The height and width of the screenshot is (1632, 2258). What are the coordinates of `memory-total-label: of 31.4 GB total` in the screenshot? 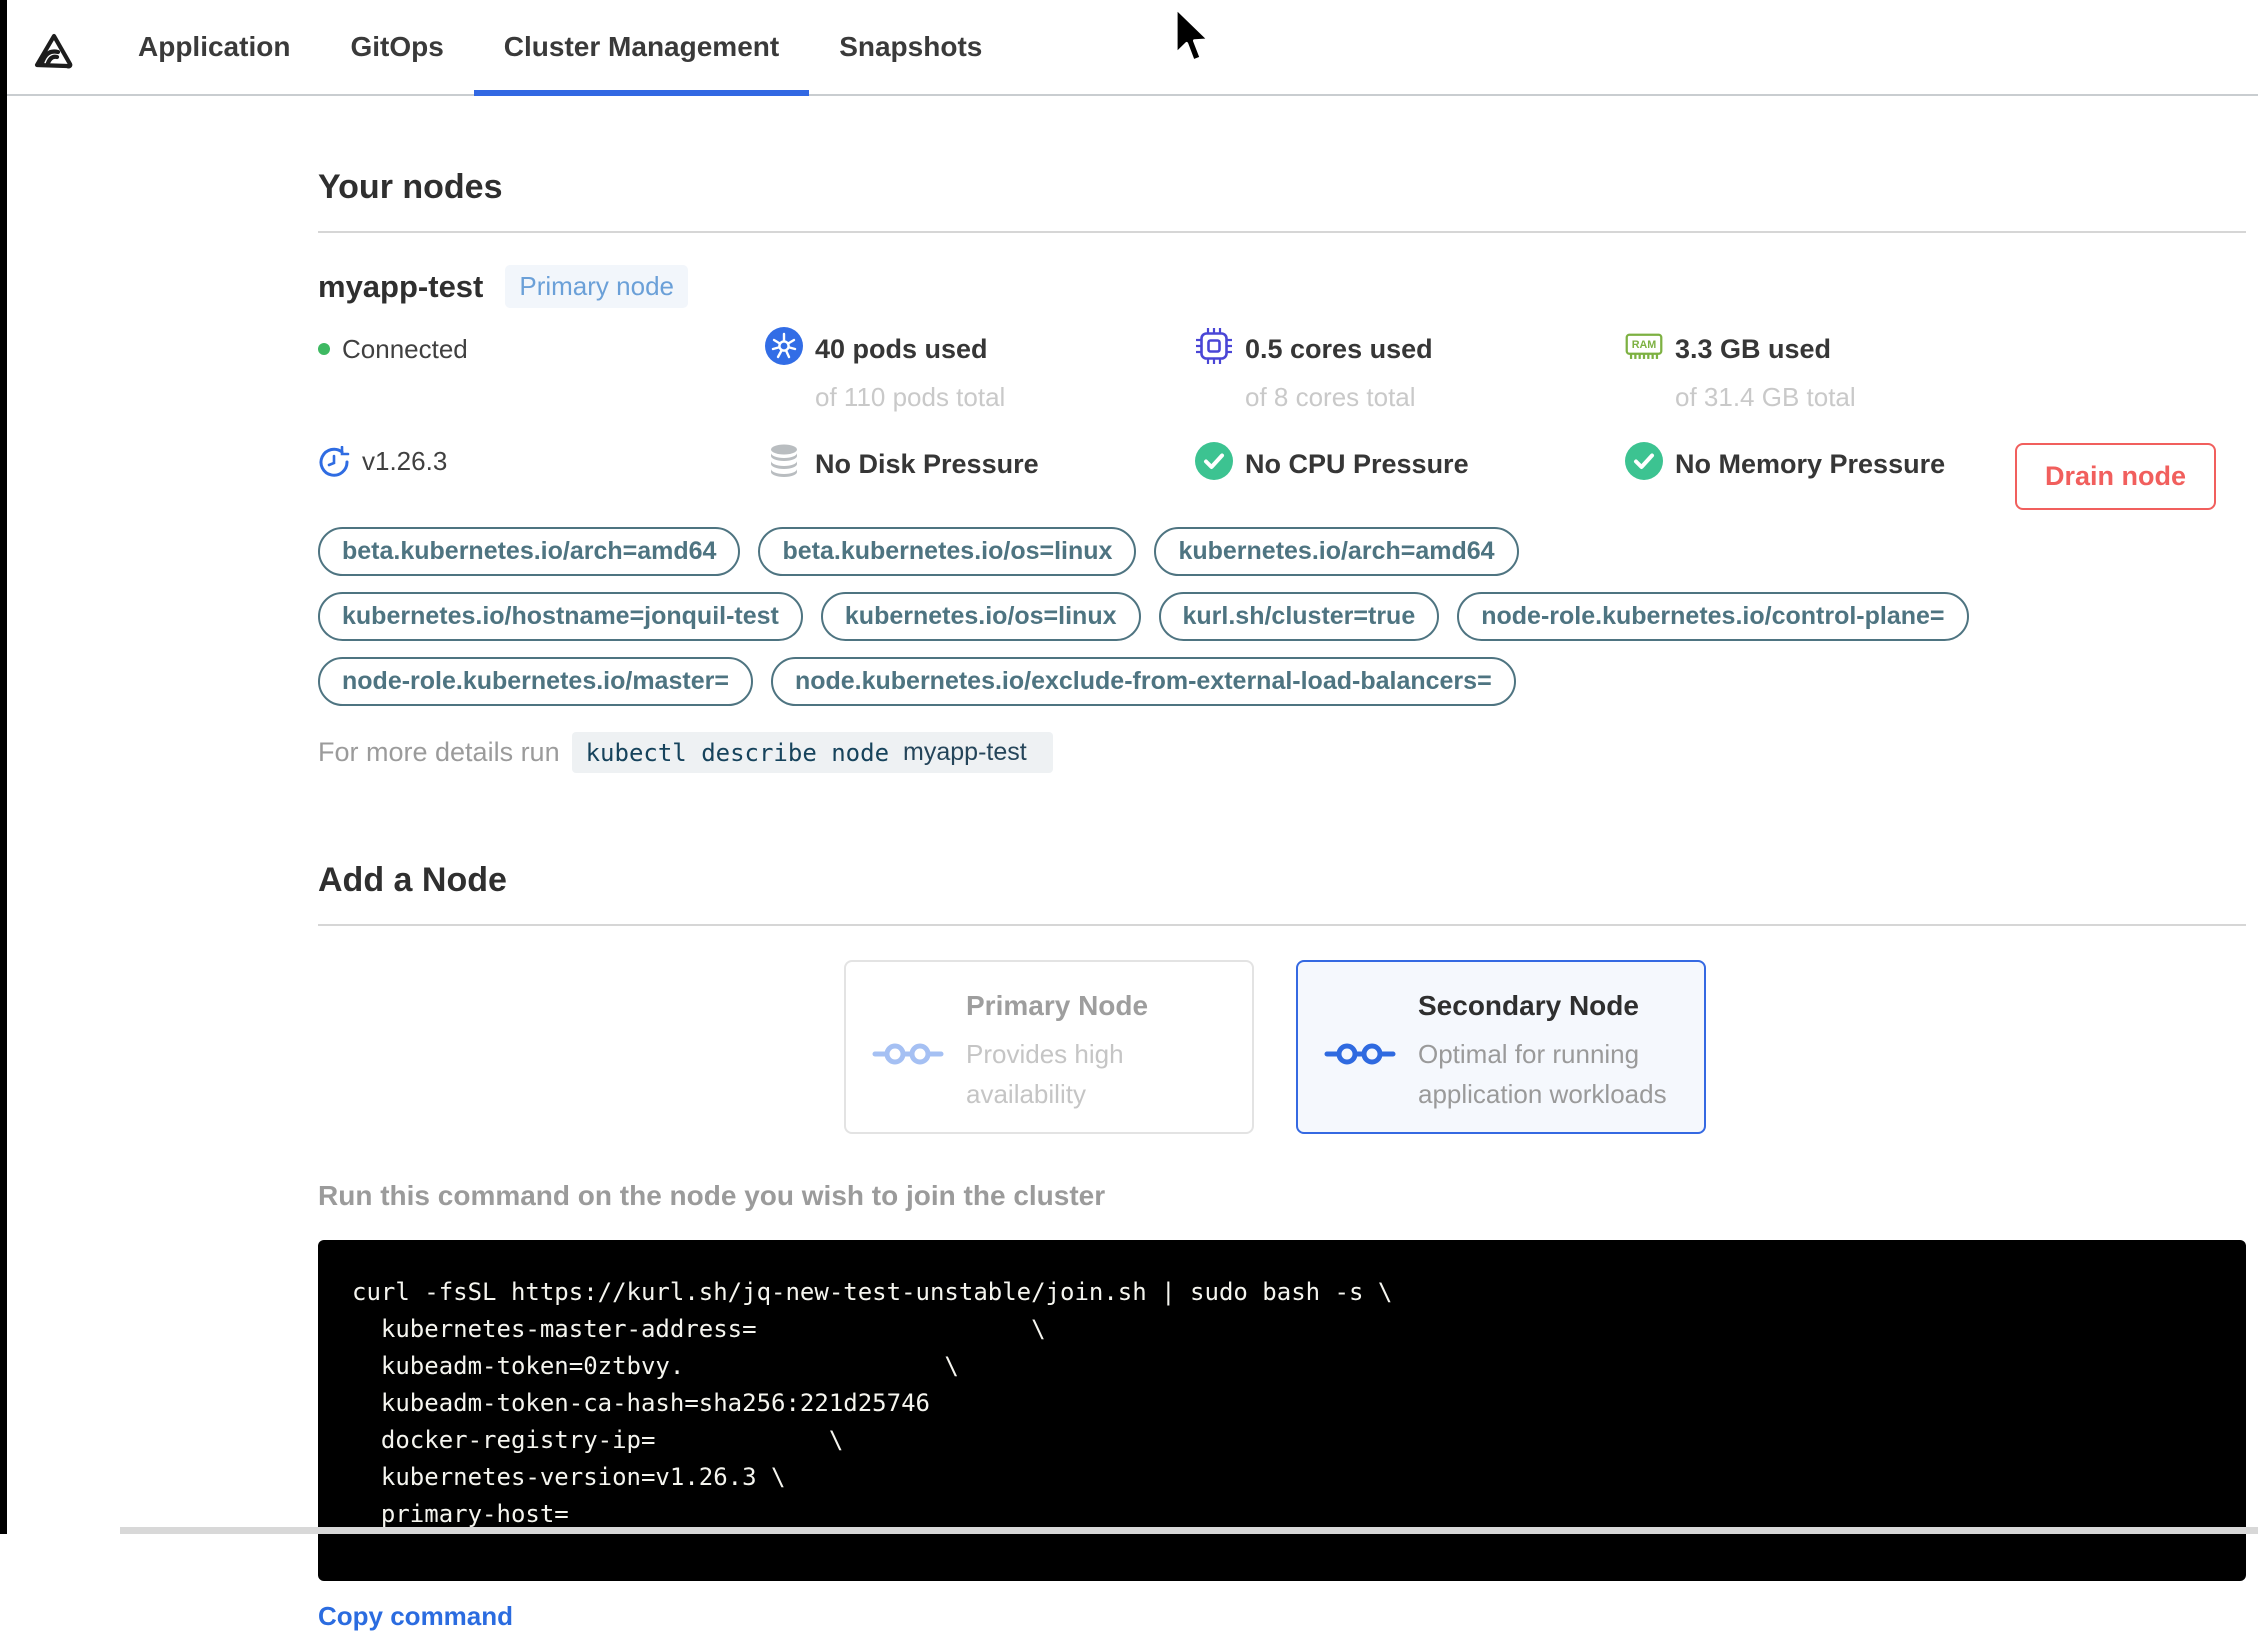 It's located at (1765, 397).